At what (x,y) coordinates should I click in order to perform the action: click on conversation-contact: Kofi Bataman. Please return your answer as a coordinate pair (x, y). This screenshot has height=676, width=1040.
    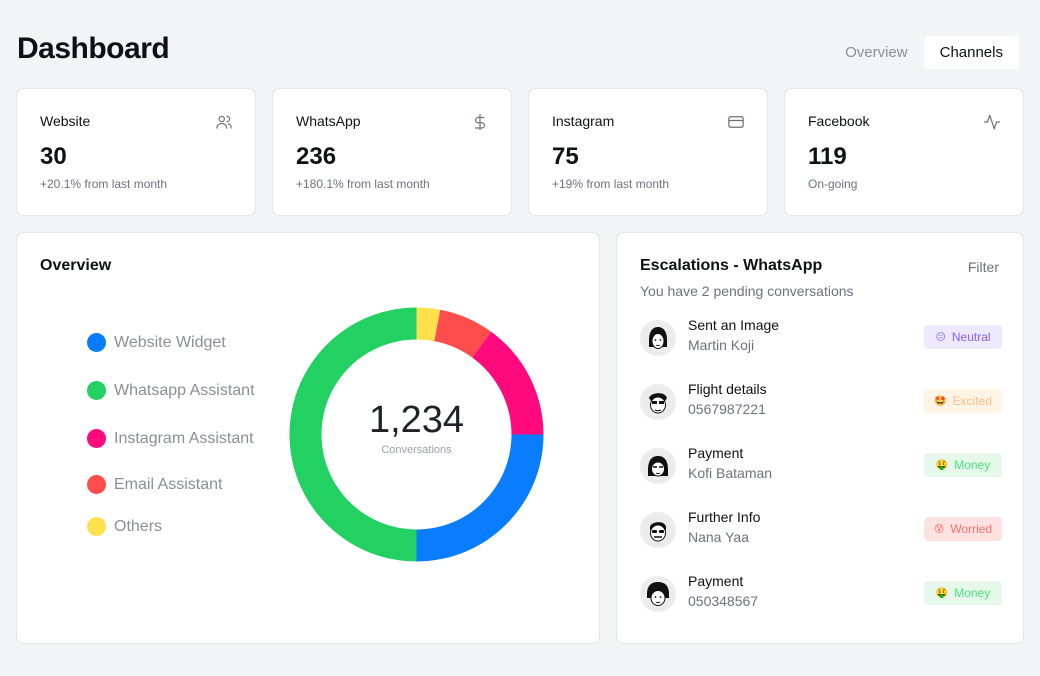
    Looking at the image, I should click on (730, 473).